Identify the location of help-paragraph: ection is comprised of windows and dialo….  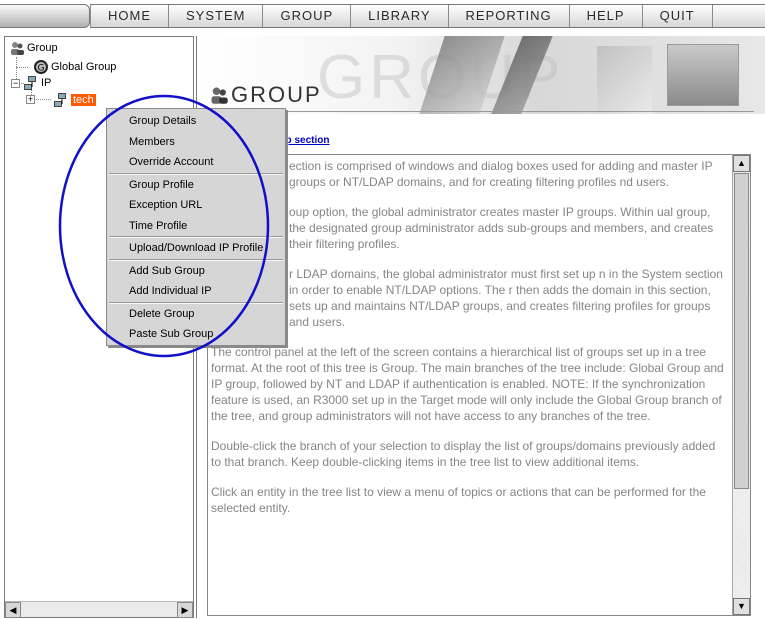
(501, 174).